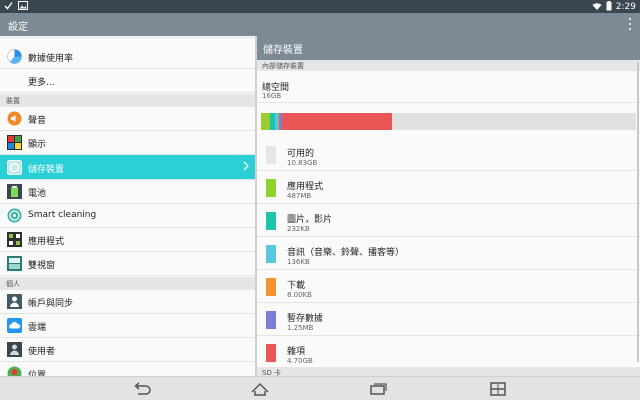  I want to click on section-header-personal: 個人, so click(127, 283).